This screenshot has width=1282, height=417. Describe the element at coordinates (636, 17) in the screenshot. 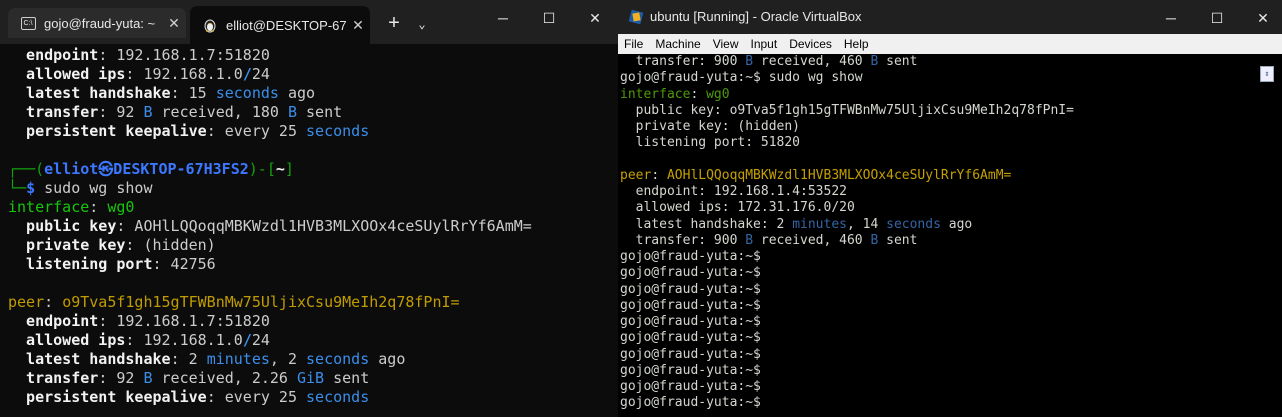

I see `virtualbox-icon` at that location.